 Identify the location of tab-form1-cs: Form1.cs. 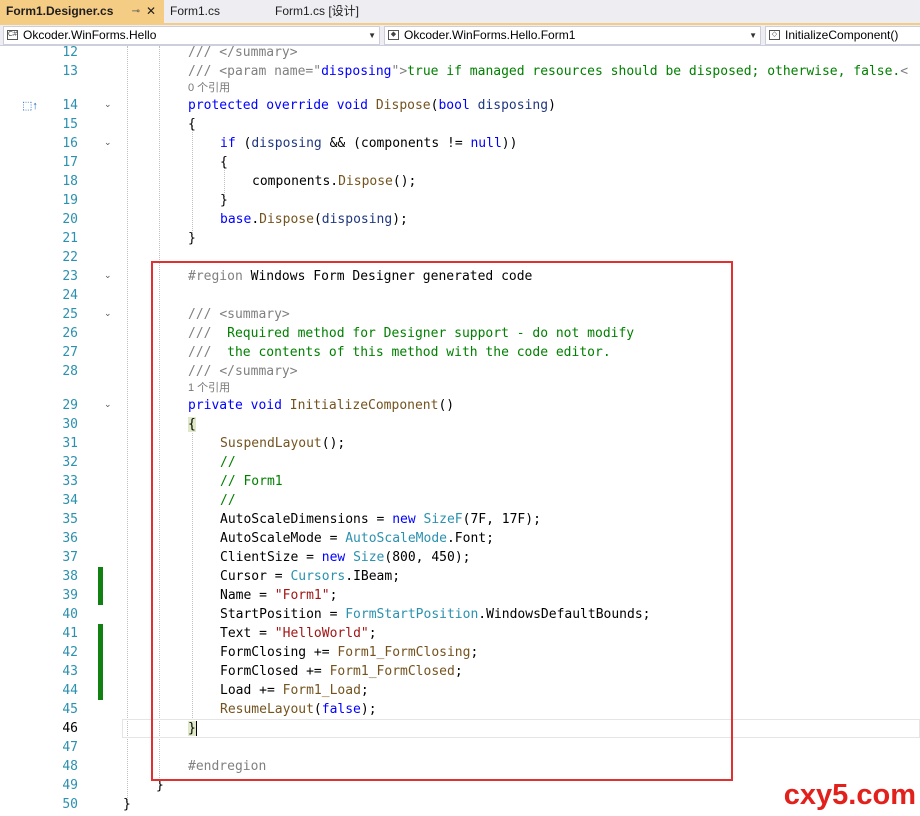
(216, 11).